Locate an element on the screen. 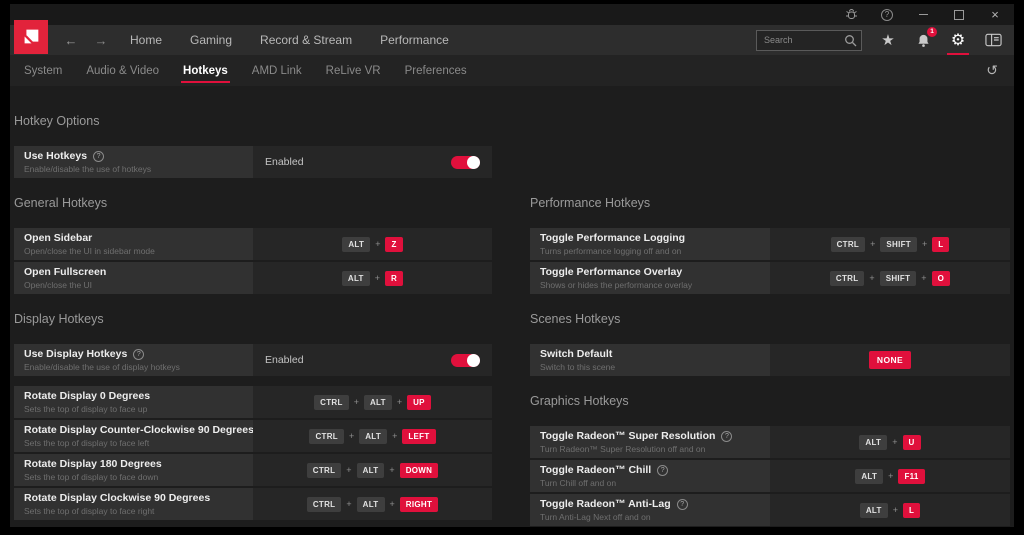 The image size is (1024, 535). key-badge: O is located at coordinates (941, 278).